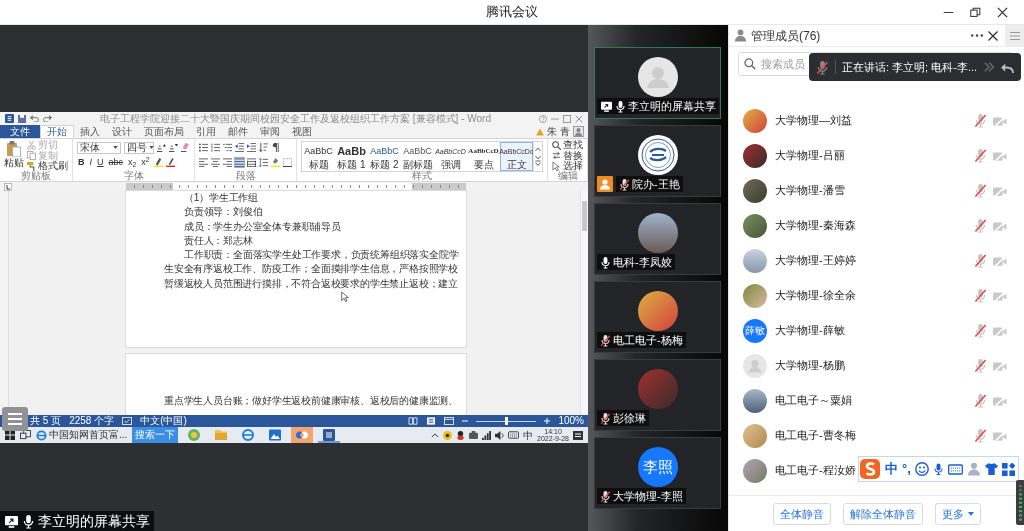 The width and height of the screenshot is (1024, 531). Describe the element at coordinates (506, 421) in the screenshot. I see `slider-thumb` at that location.